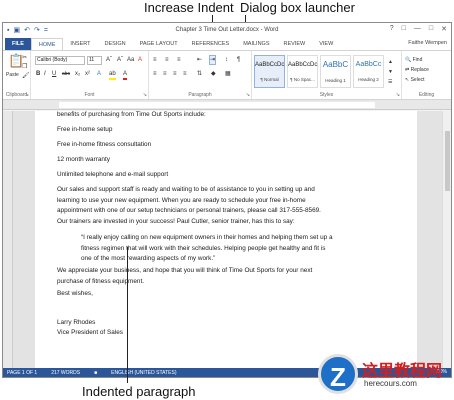  I want to click on user-name: Faithe Wempen, so click(427, 43).